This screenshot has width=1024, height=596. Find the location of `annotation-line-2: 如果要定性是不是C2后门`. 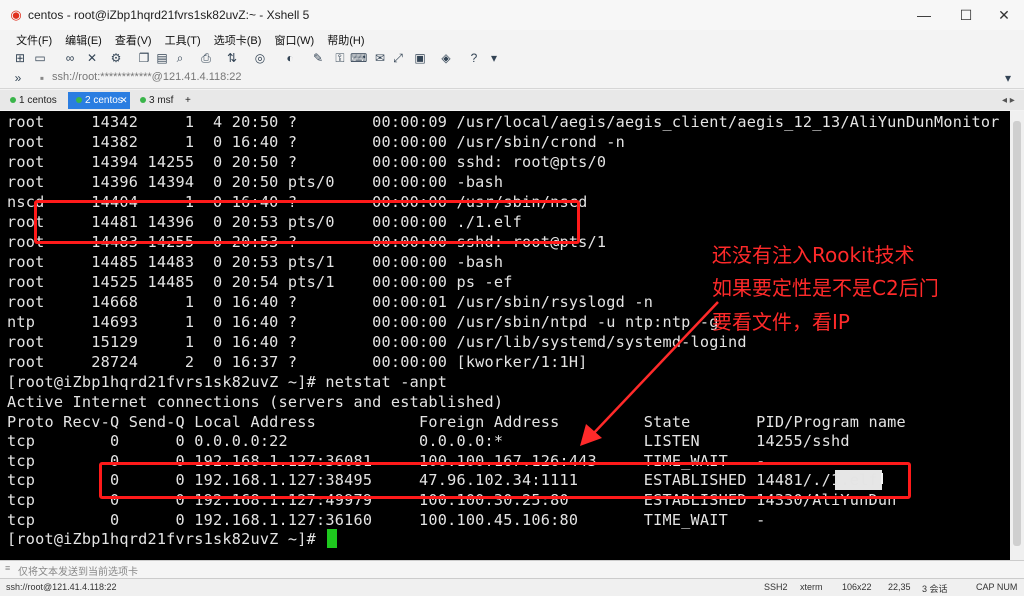

annotation-line-2: 如果要定性是不是C2后门 is located at coordinates (825, 288).